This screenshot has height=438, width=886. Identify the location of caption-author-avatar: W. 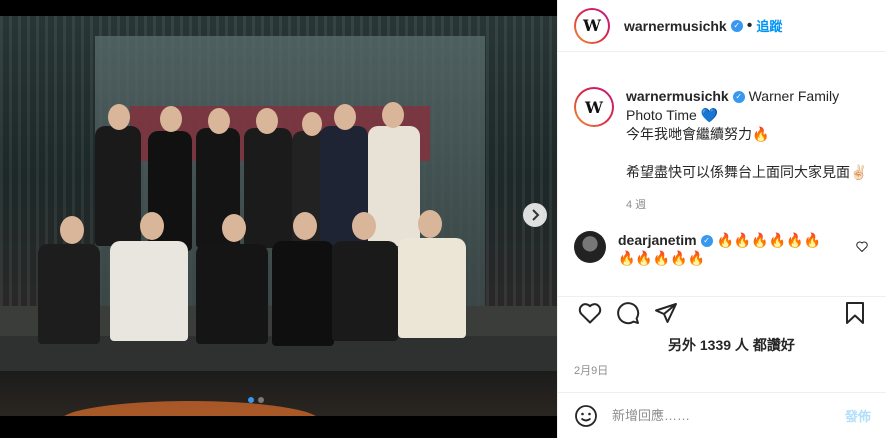
(594, 107).